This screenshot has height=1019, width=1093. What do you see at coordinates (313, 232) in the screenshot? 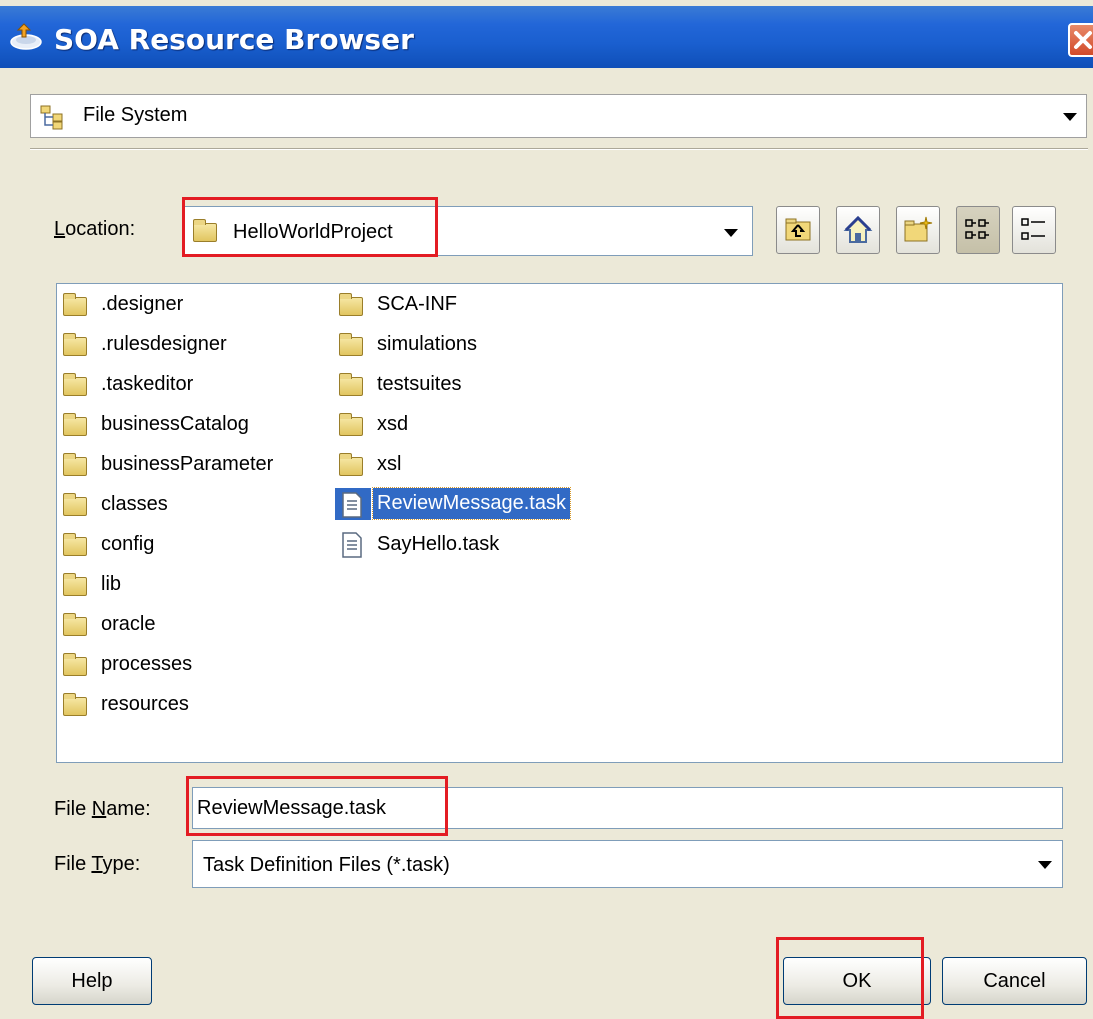
I see `location-value: HelloWorldProject` at bounding box center [313, 232].